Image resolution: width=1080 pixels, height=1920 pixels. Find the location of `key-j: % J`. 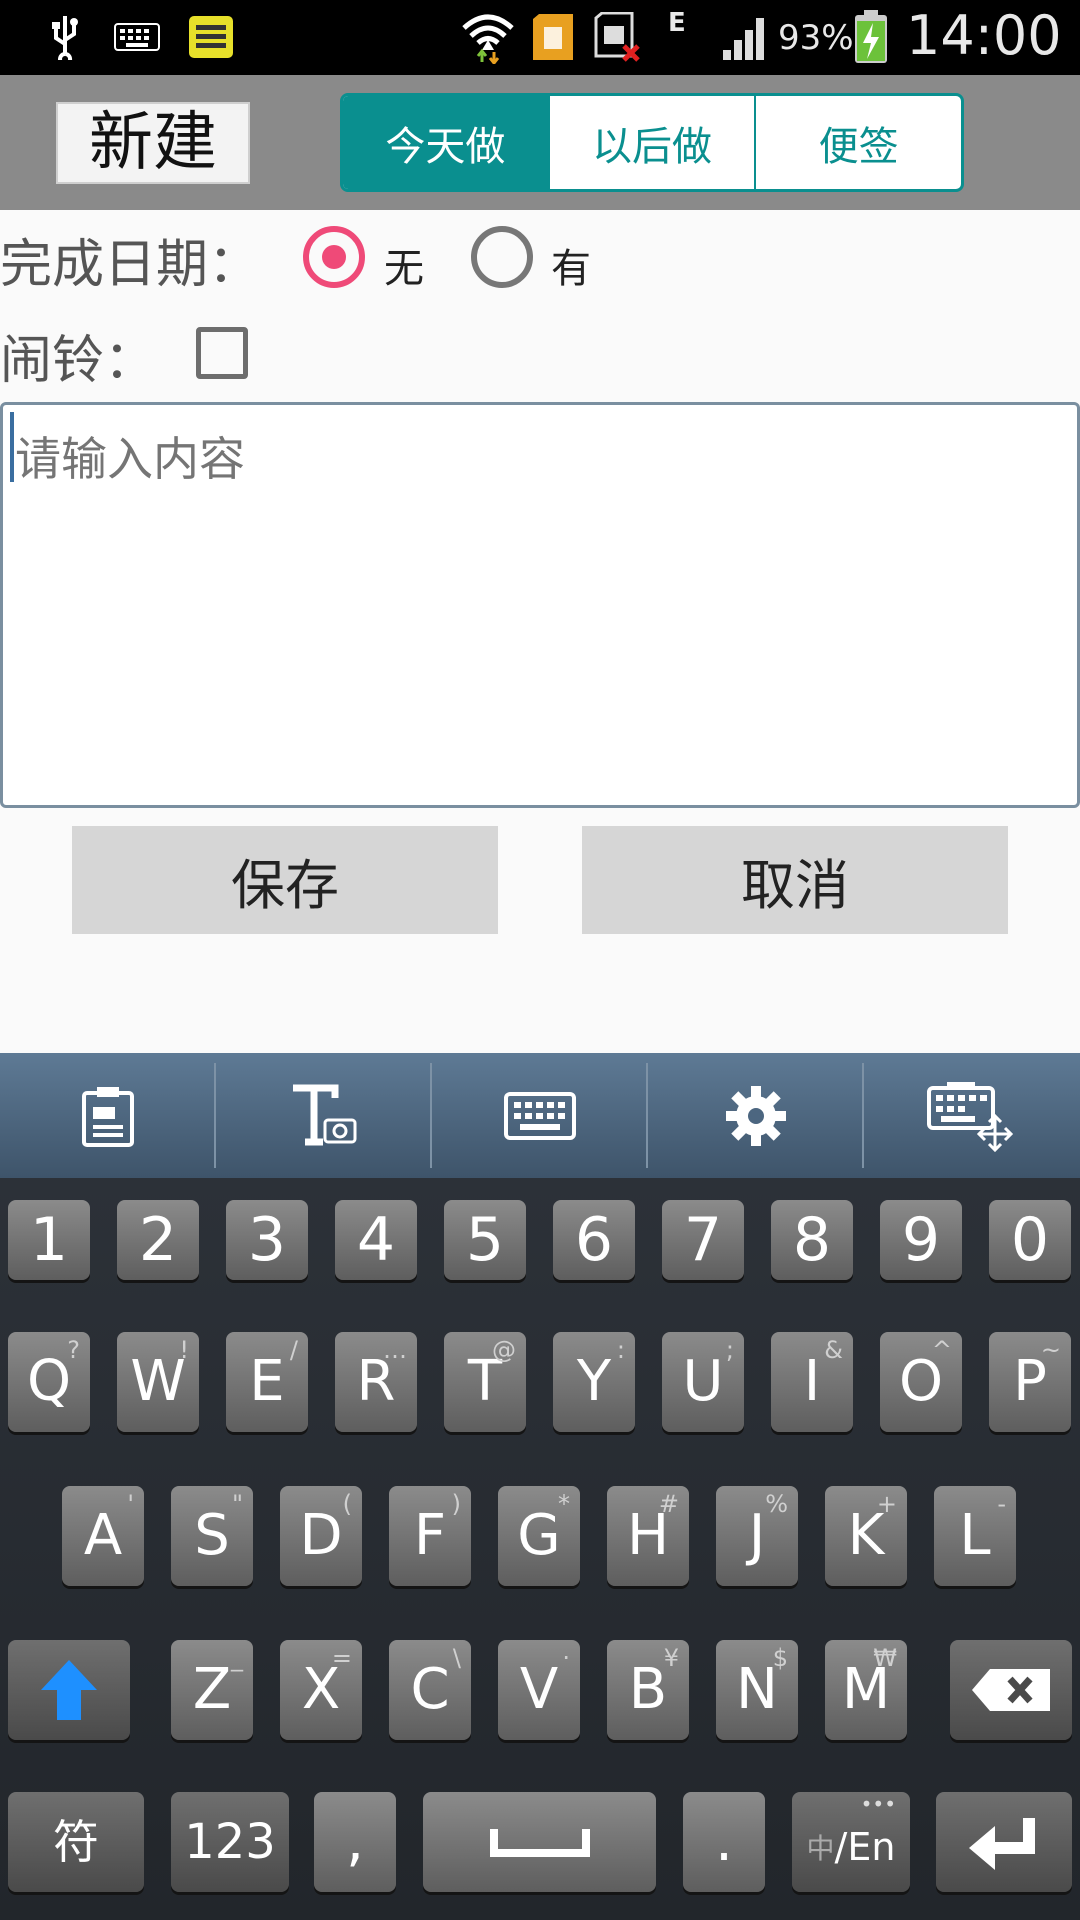

key-j: % J is located at coordinates (757, 1536).